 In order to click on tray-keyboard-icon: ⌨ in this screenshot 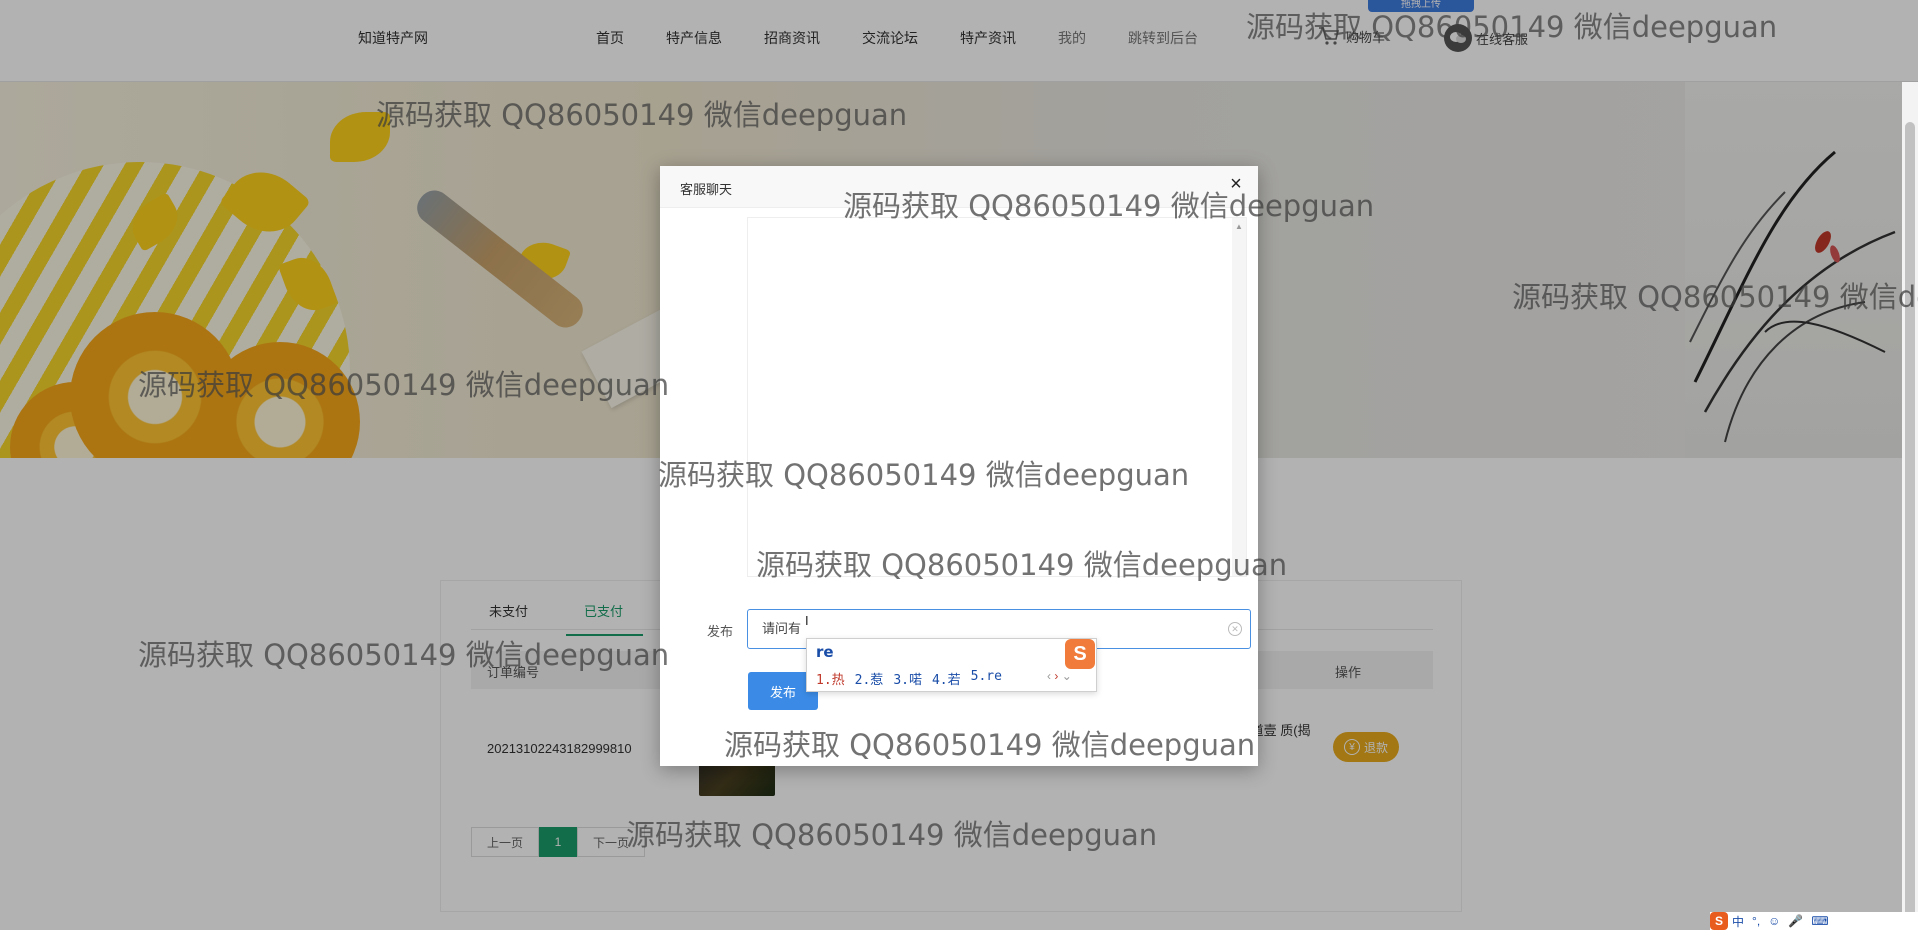, I will do `click(1819, 921)`.